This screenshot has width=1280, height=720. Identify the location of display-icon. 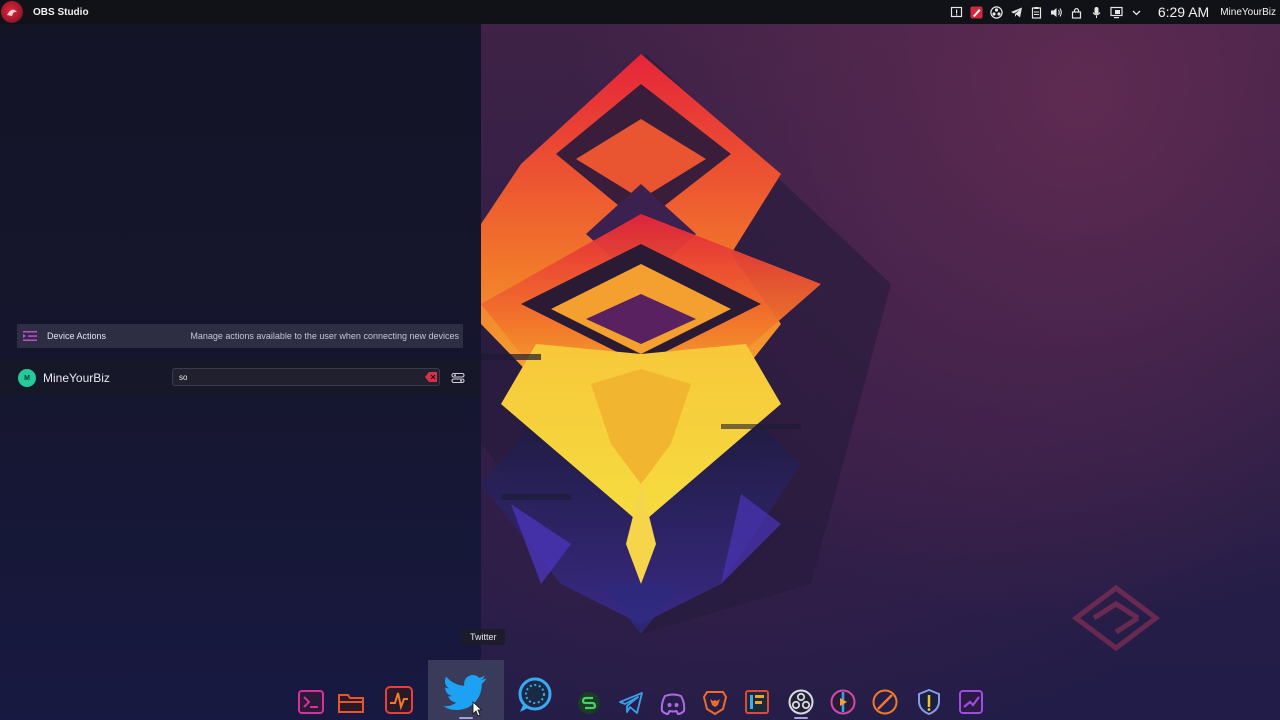
(1116, 12).